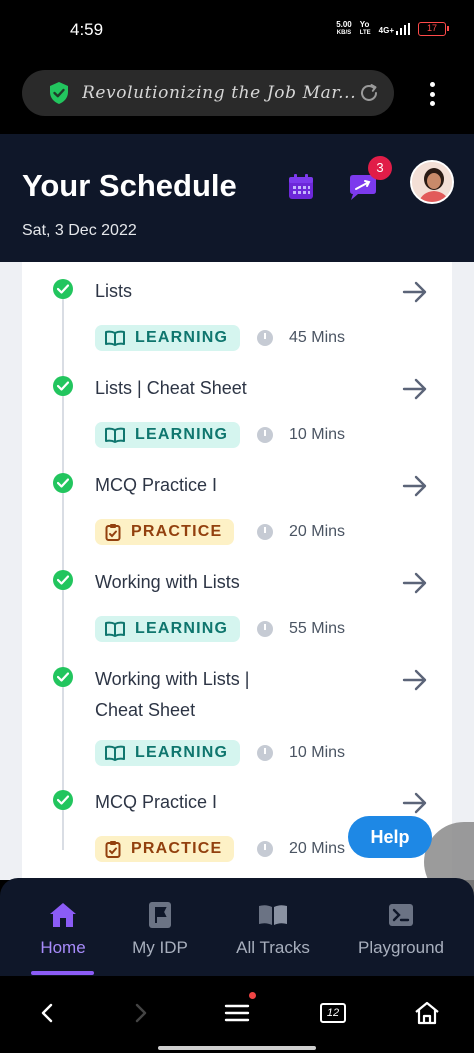 This screenshot has width=474, height=1053. I want to click on chevron-left-icon, so click(47, 1013).